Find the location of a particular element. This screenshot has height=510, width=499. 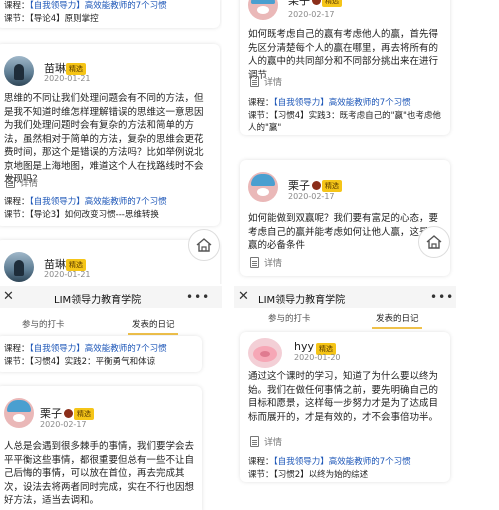

lesson-line: 课节：【导论4】原则掌控 is located at coordinates (51, 19).